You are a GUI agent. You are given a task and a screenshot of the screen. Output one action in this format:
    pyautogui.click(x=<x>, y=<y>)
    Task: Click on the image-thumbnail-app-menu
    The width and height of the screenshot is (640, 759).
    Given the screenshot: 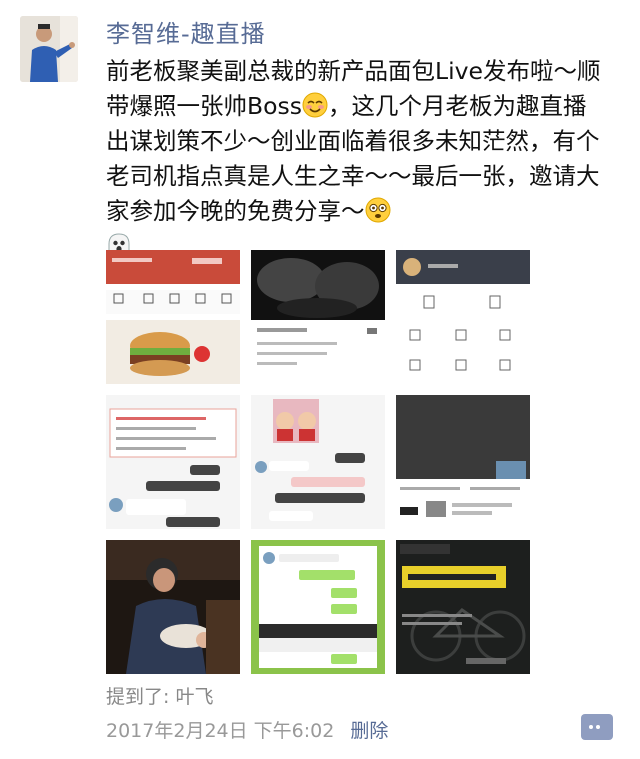 What is the action you would take?
    pyautogui.click(x=463, y=317)
    